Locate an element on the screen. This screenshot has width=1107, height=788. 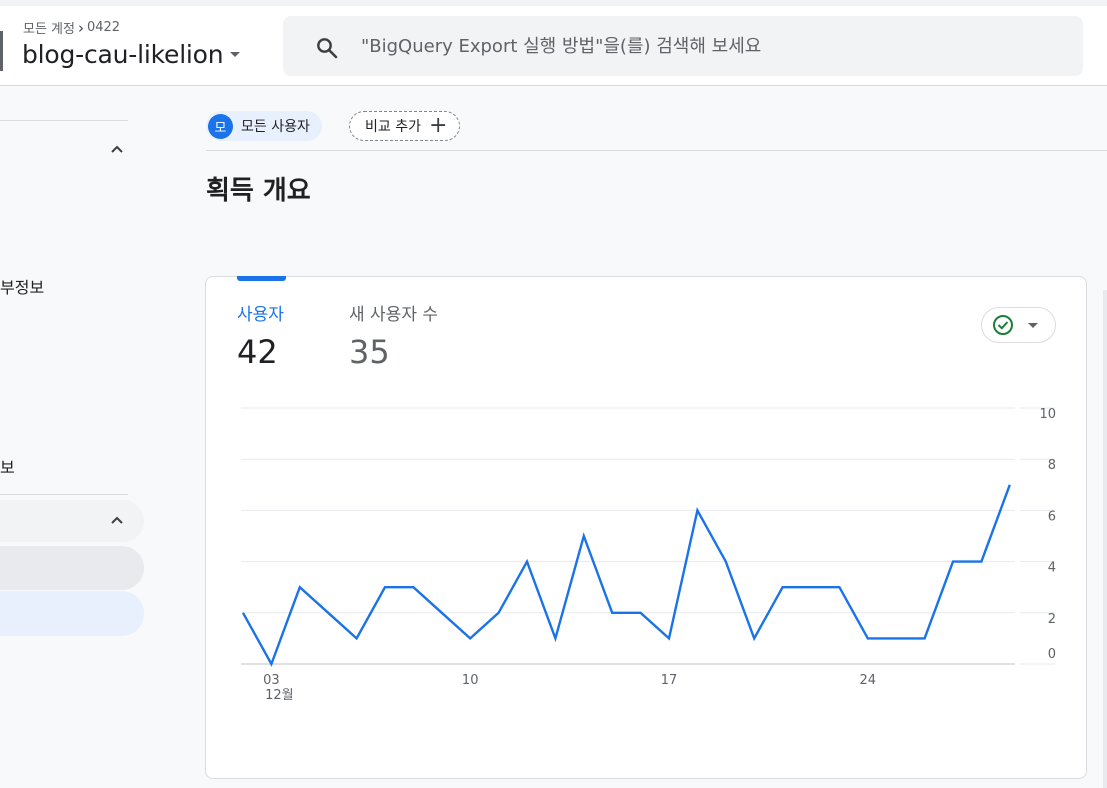
breadcrumb: 모든 계정 › 0422 is located at coordinates (71, 28).